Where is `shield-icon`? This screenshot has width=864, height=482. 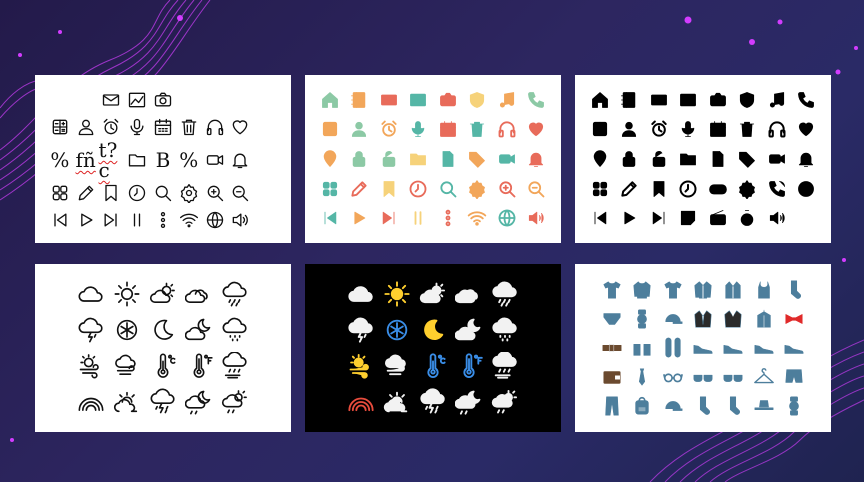 shield-icon is located at coordinates (477, 100).